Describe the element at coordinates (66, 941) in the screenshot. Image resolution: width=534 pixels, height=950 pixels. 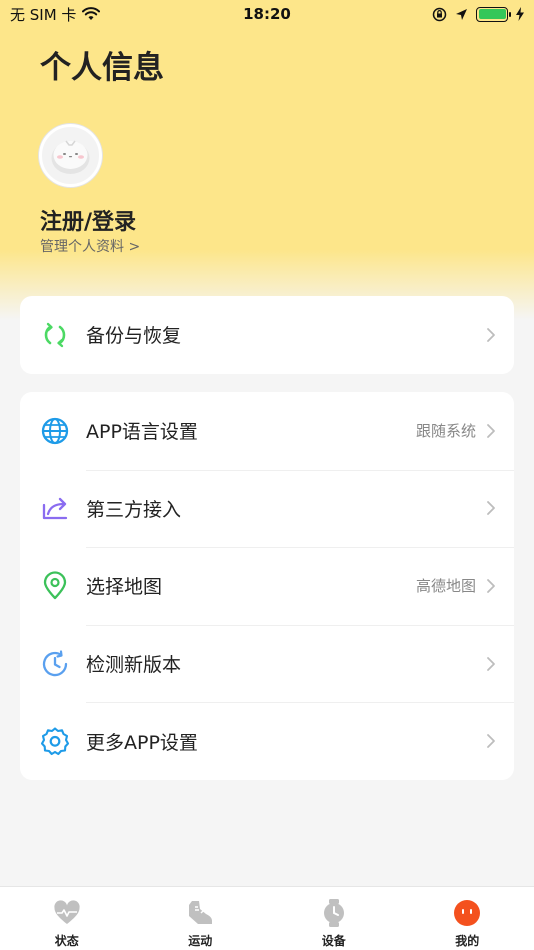
I see `tab-status-label: 状态` at that location.